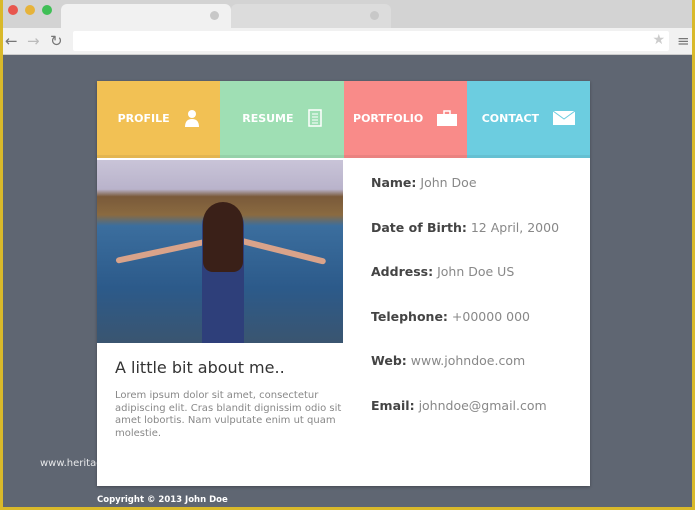 The image size is (695, 510). I want to click on address-bar: ★, so click(371, 41).